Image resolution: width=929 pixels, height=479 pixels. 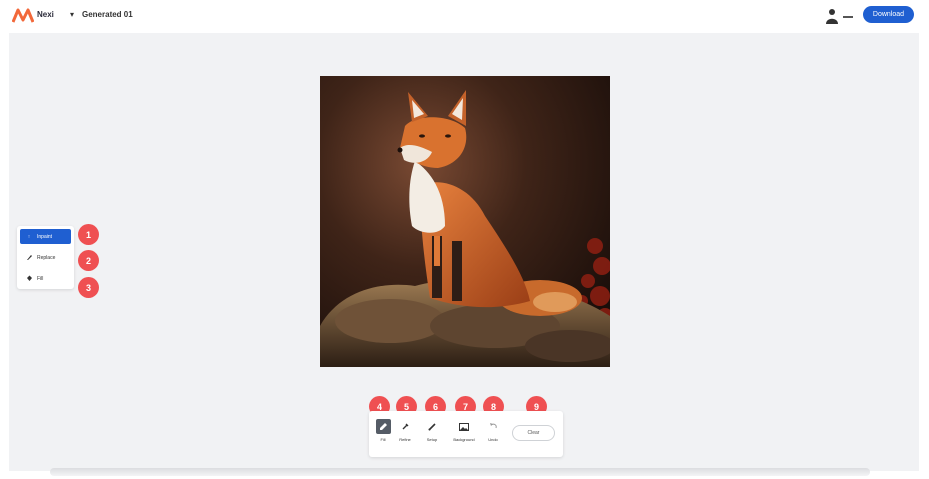 I want to click on inpaint-button: ↑ Inpaint, so click(x=45, y=236).